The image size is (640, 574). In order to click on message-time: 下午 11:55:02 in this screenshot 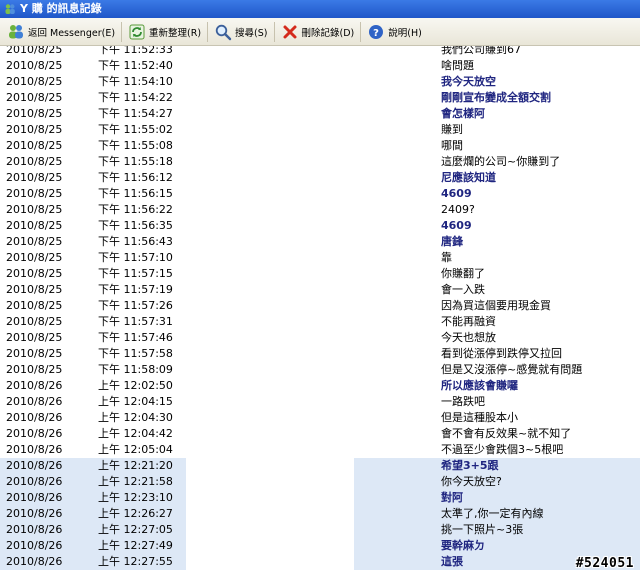, I will do `click(135, 129)`.